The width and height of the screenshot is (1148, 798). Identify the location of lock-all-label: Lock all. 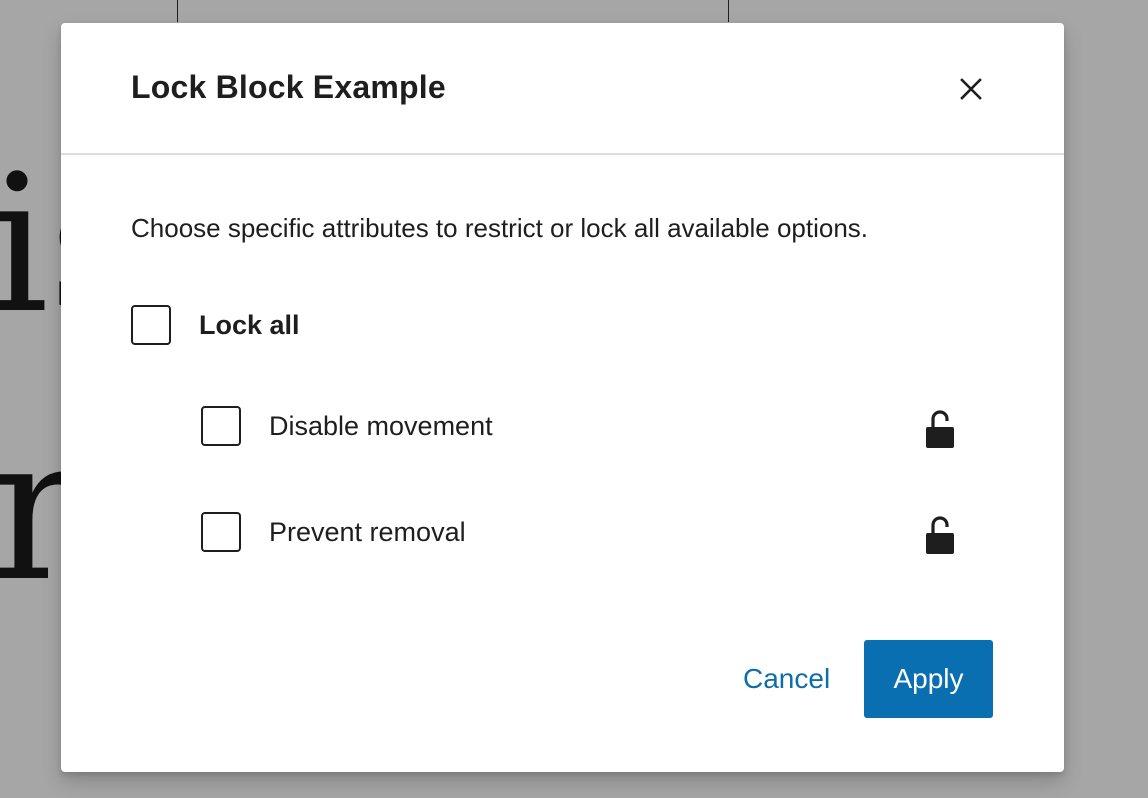
(249, 324).